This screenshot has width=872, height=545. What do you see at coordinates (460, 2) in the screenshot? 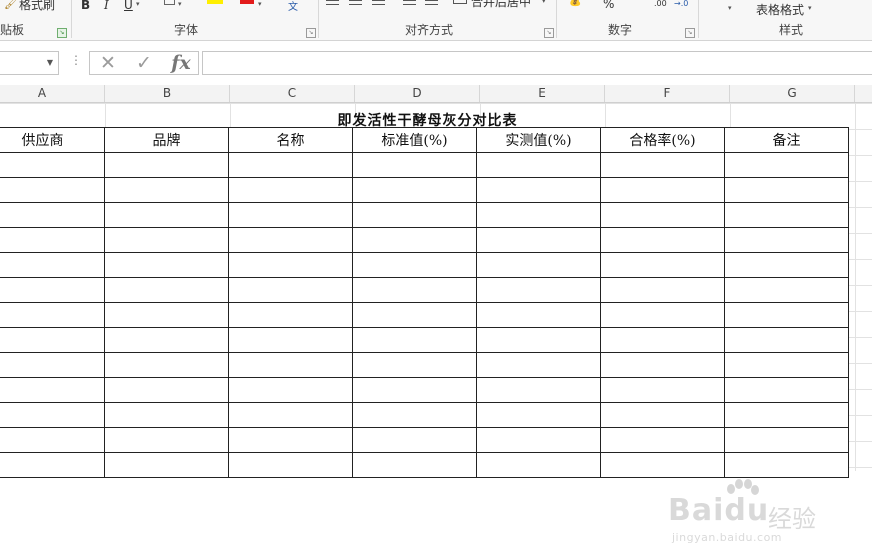
I see `merge-center-icon` at bounding box center [460, 2].